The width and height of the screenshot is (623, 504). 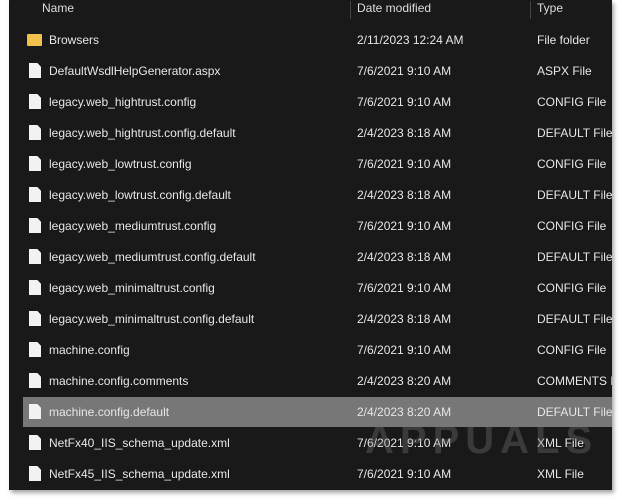 I want to click on file-name: NetFx40_IIS_schema_update.xml, so click(x=139, y=443).